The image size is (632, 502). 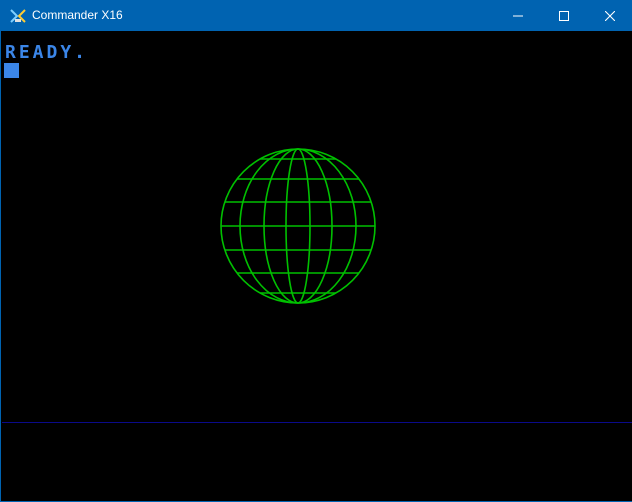 I want to click on minimize-button, so click(x=518, y=15).